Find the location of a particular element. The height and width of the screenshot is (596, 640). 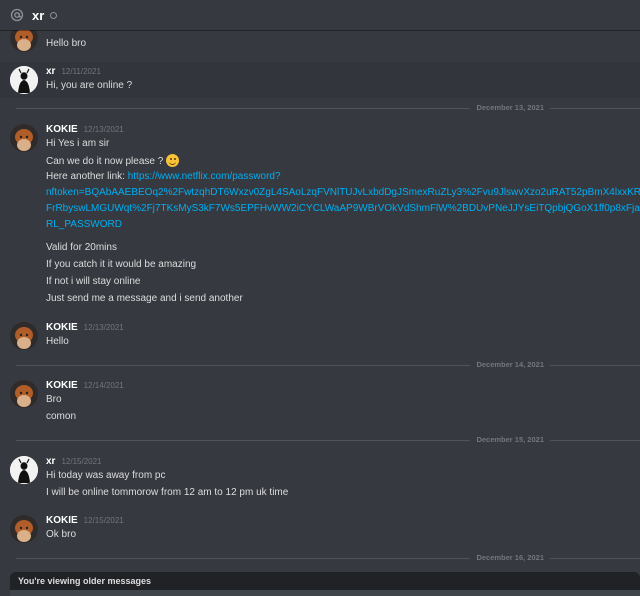

username: KOKIE 12/14/2021 is located at coordinates (85, 385).